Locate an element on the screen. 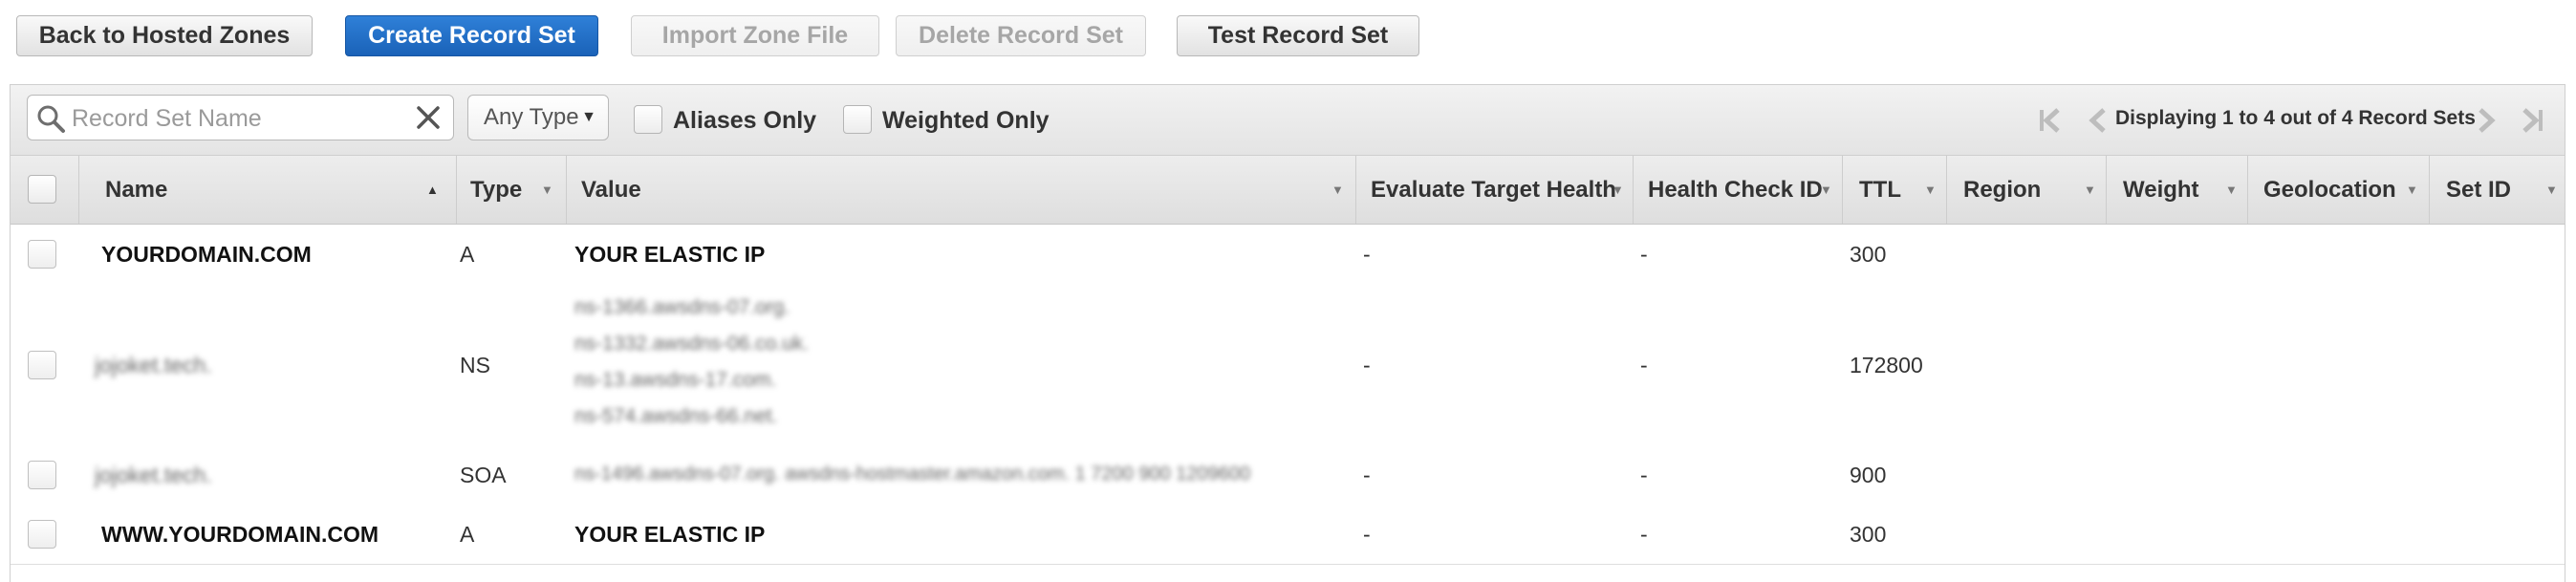 The width and height of the screenshot is (2576, 582). record-name: YOURDOMAIN.COM is located at coordinates (206, 255).